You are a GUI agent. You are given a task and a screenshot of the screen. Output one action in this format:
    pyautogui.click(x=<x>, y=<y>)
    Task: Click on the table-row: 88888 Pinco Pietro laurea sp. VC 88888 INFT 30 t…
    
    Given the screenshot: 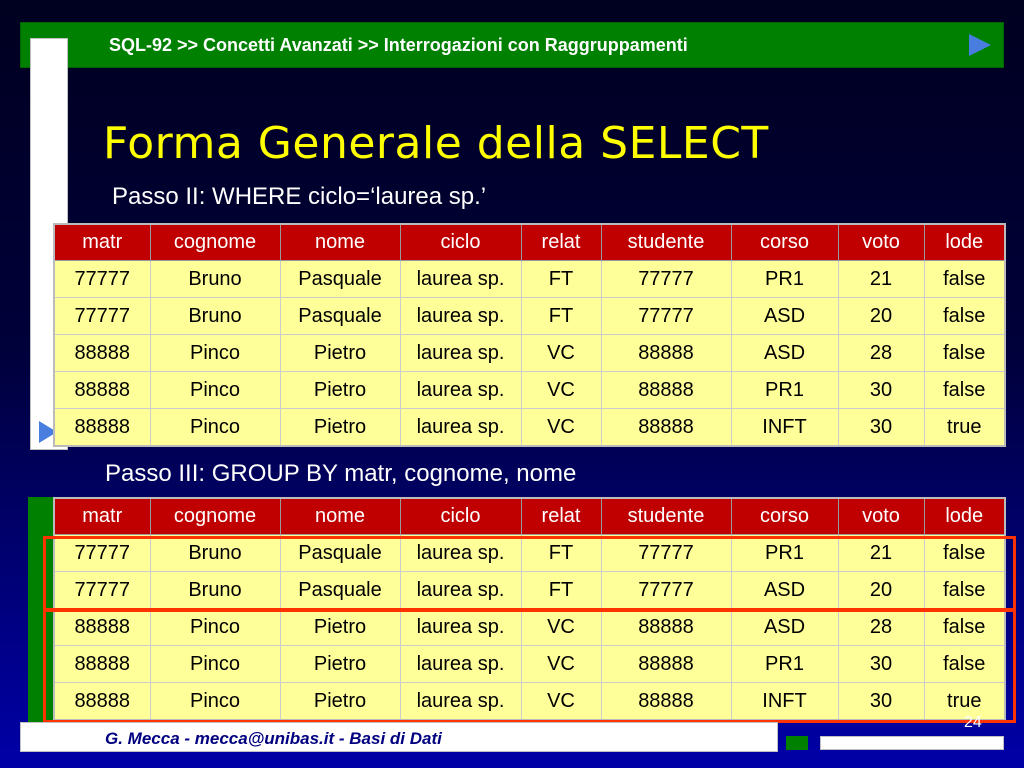 What is the action you would take?
    pyautogui.click(x=529, y=427)
    